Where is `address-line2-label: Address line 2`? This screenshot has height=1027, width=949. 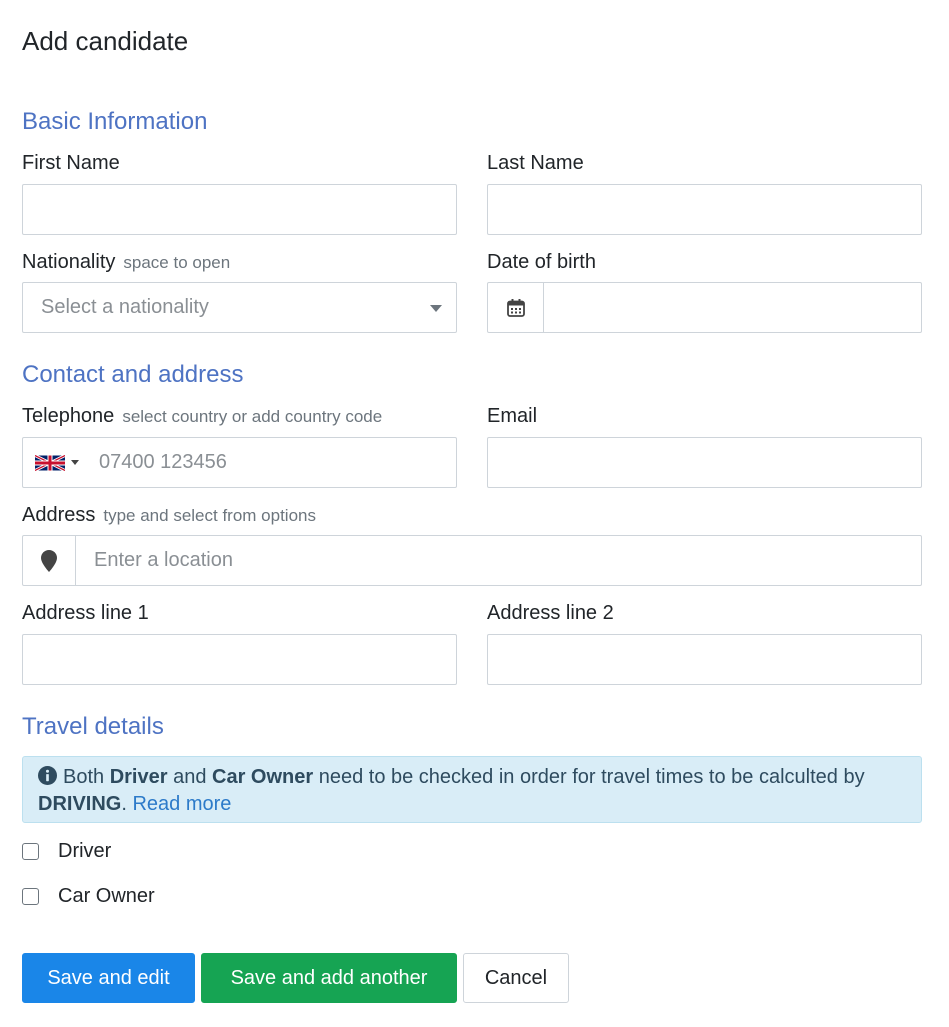
address-line2-label: Address line 2 is located at coordinates (550, 613).